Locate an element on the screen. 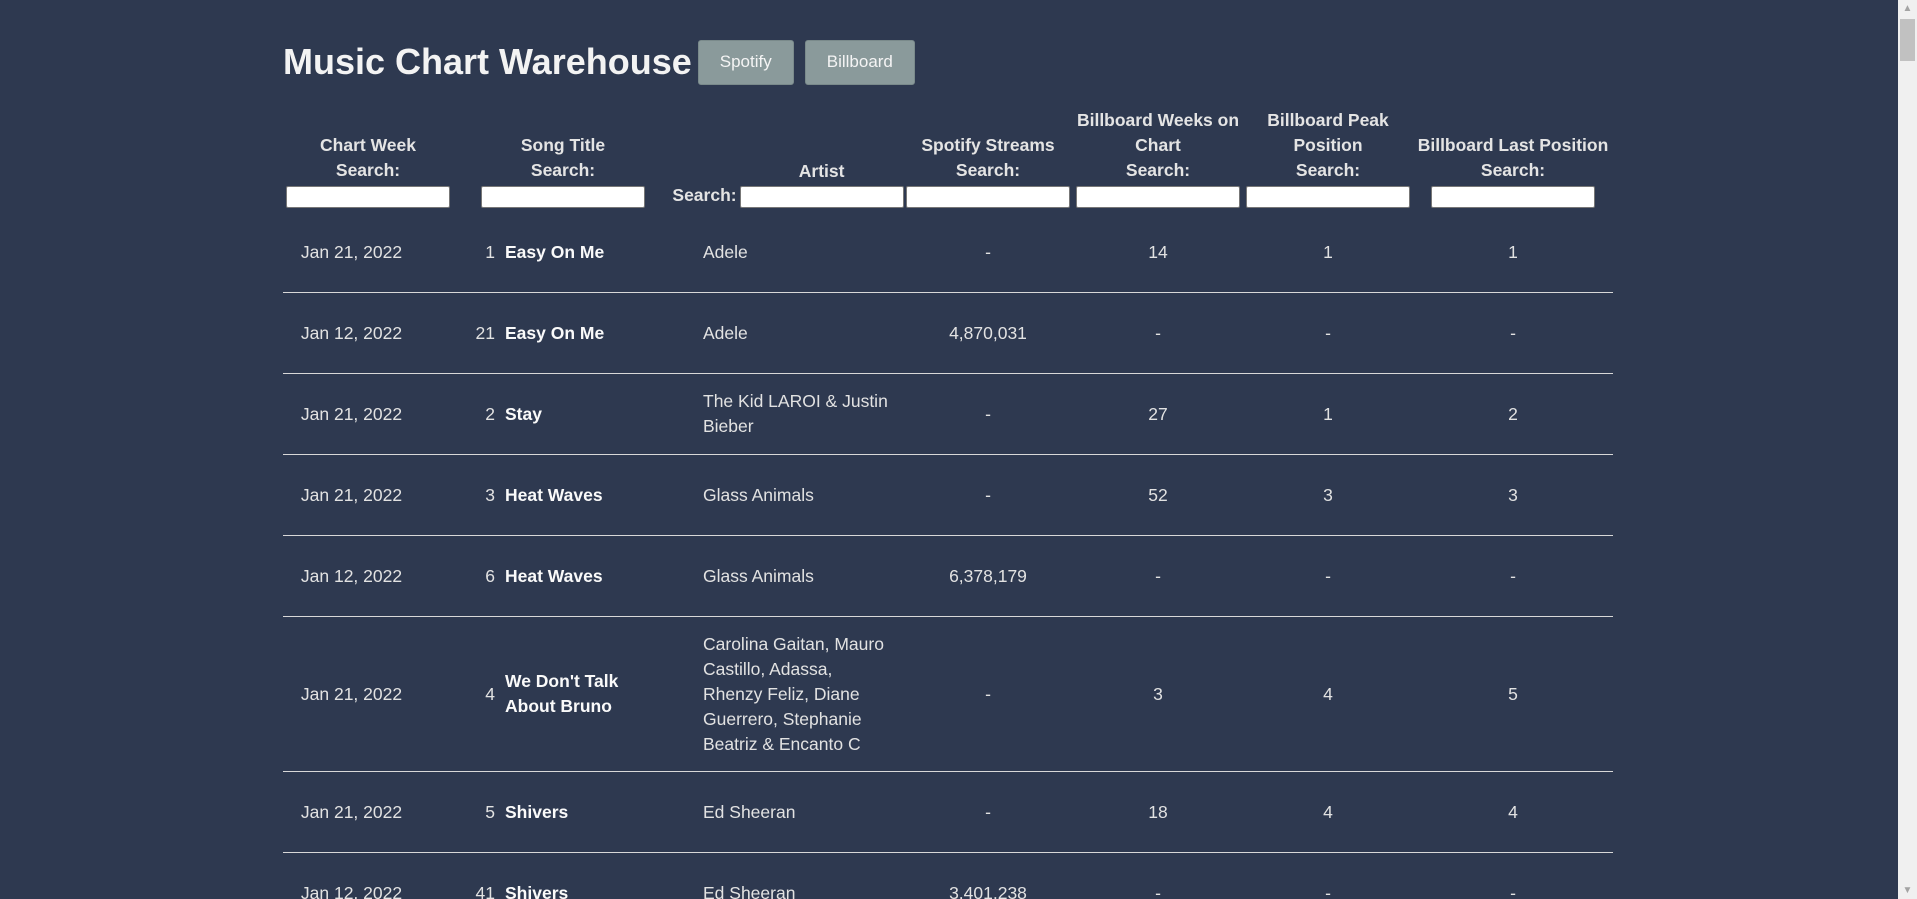 Image resolution: width=1917 pixels, height=899 pixels. billboard-last-cell: 1 is located at coordinates (1513, 252).